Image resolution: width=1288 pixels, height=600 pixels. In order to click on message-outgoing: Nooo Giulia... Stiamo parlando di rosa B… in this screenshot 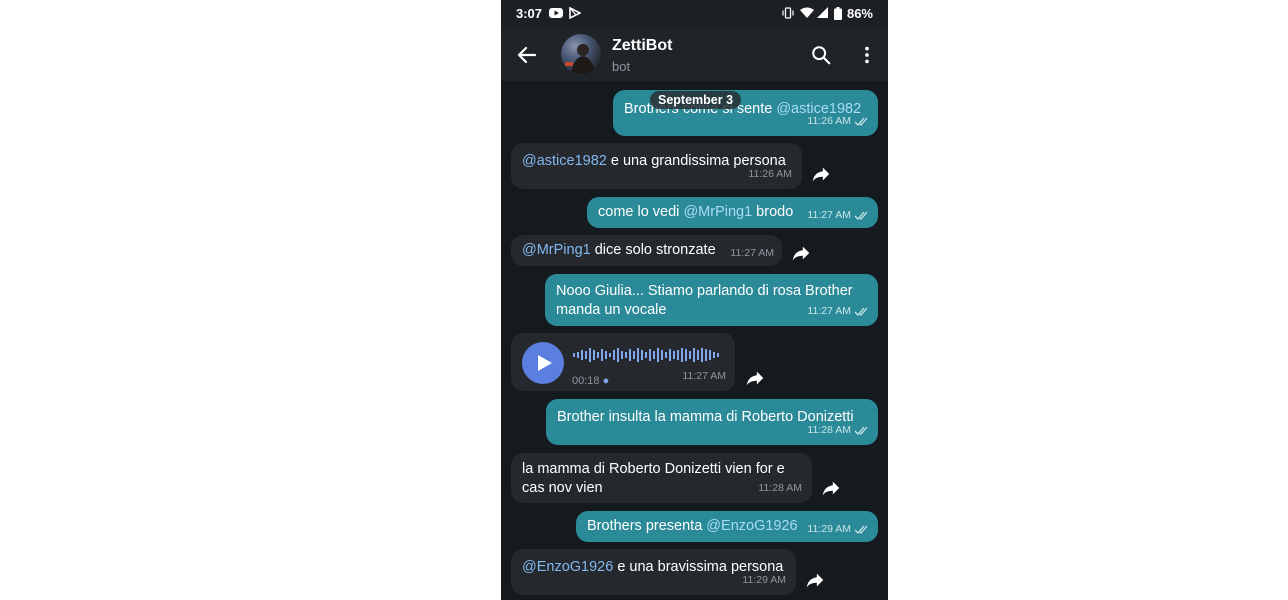, I will do `click(711, 300)`.